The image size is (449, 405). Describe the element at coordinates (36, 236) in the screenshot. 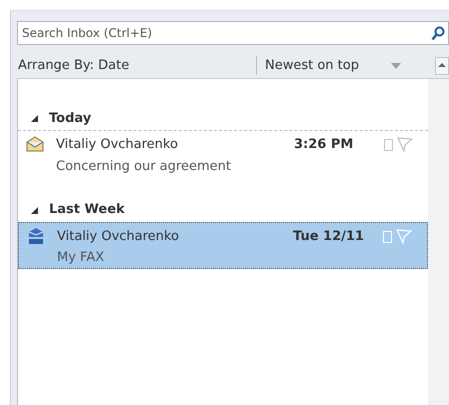

I see `fax-icon` at that location.